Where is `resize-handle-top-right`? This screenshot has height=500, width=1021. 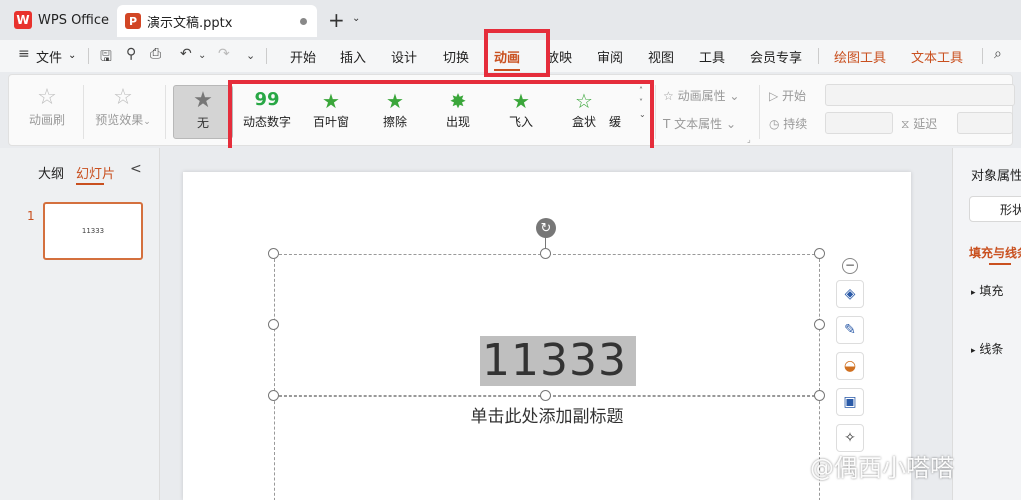 resize-handle-top-right is located at coordinates (819, 253).